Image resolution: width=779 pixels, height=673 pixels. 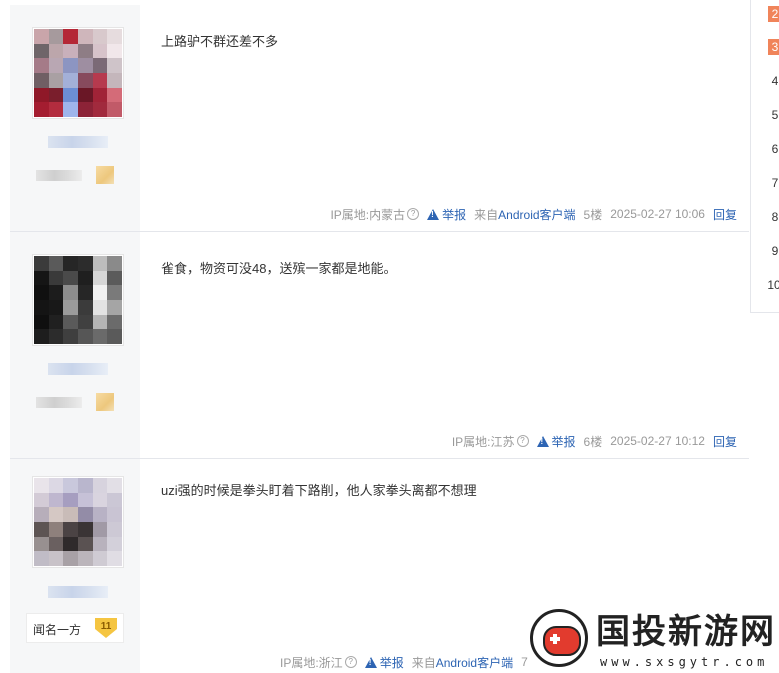 I want to click on floor-number: 7, so click(x=524, y=662).